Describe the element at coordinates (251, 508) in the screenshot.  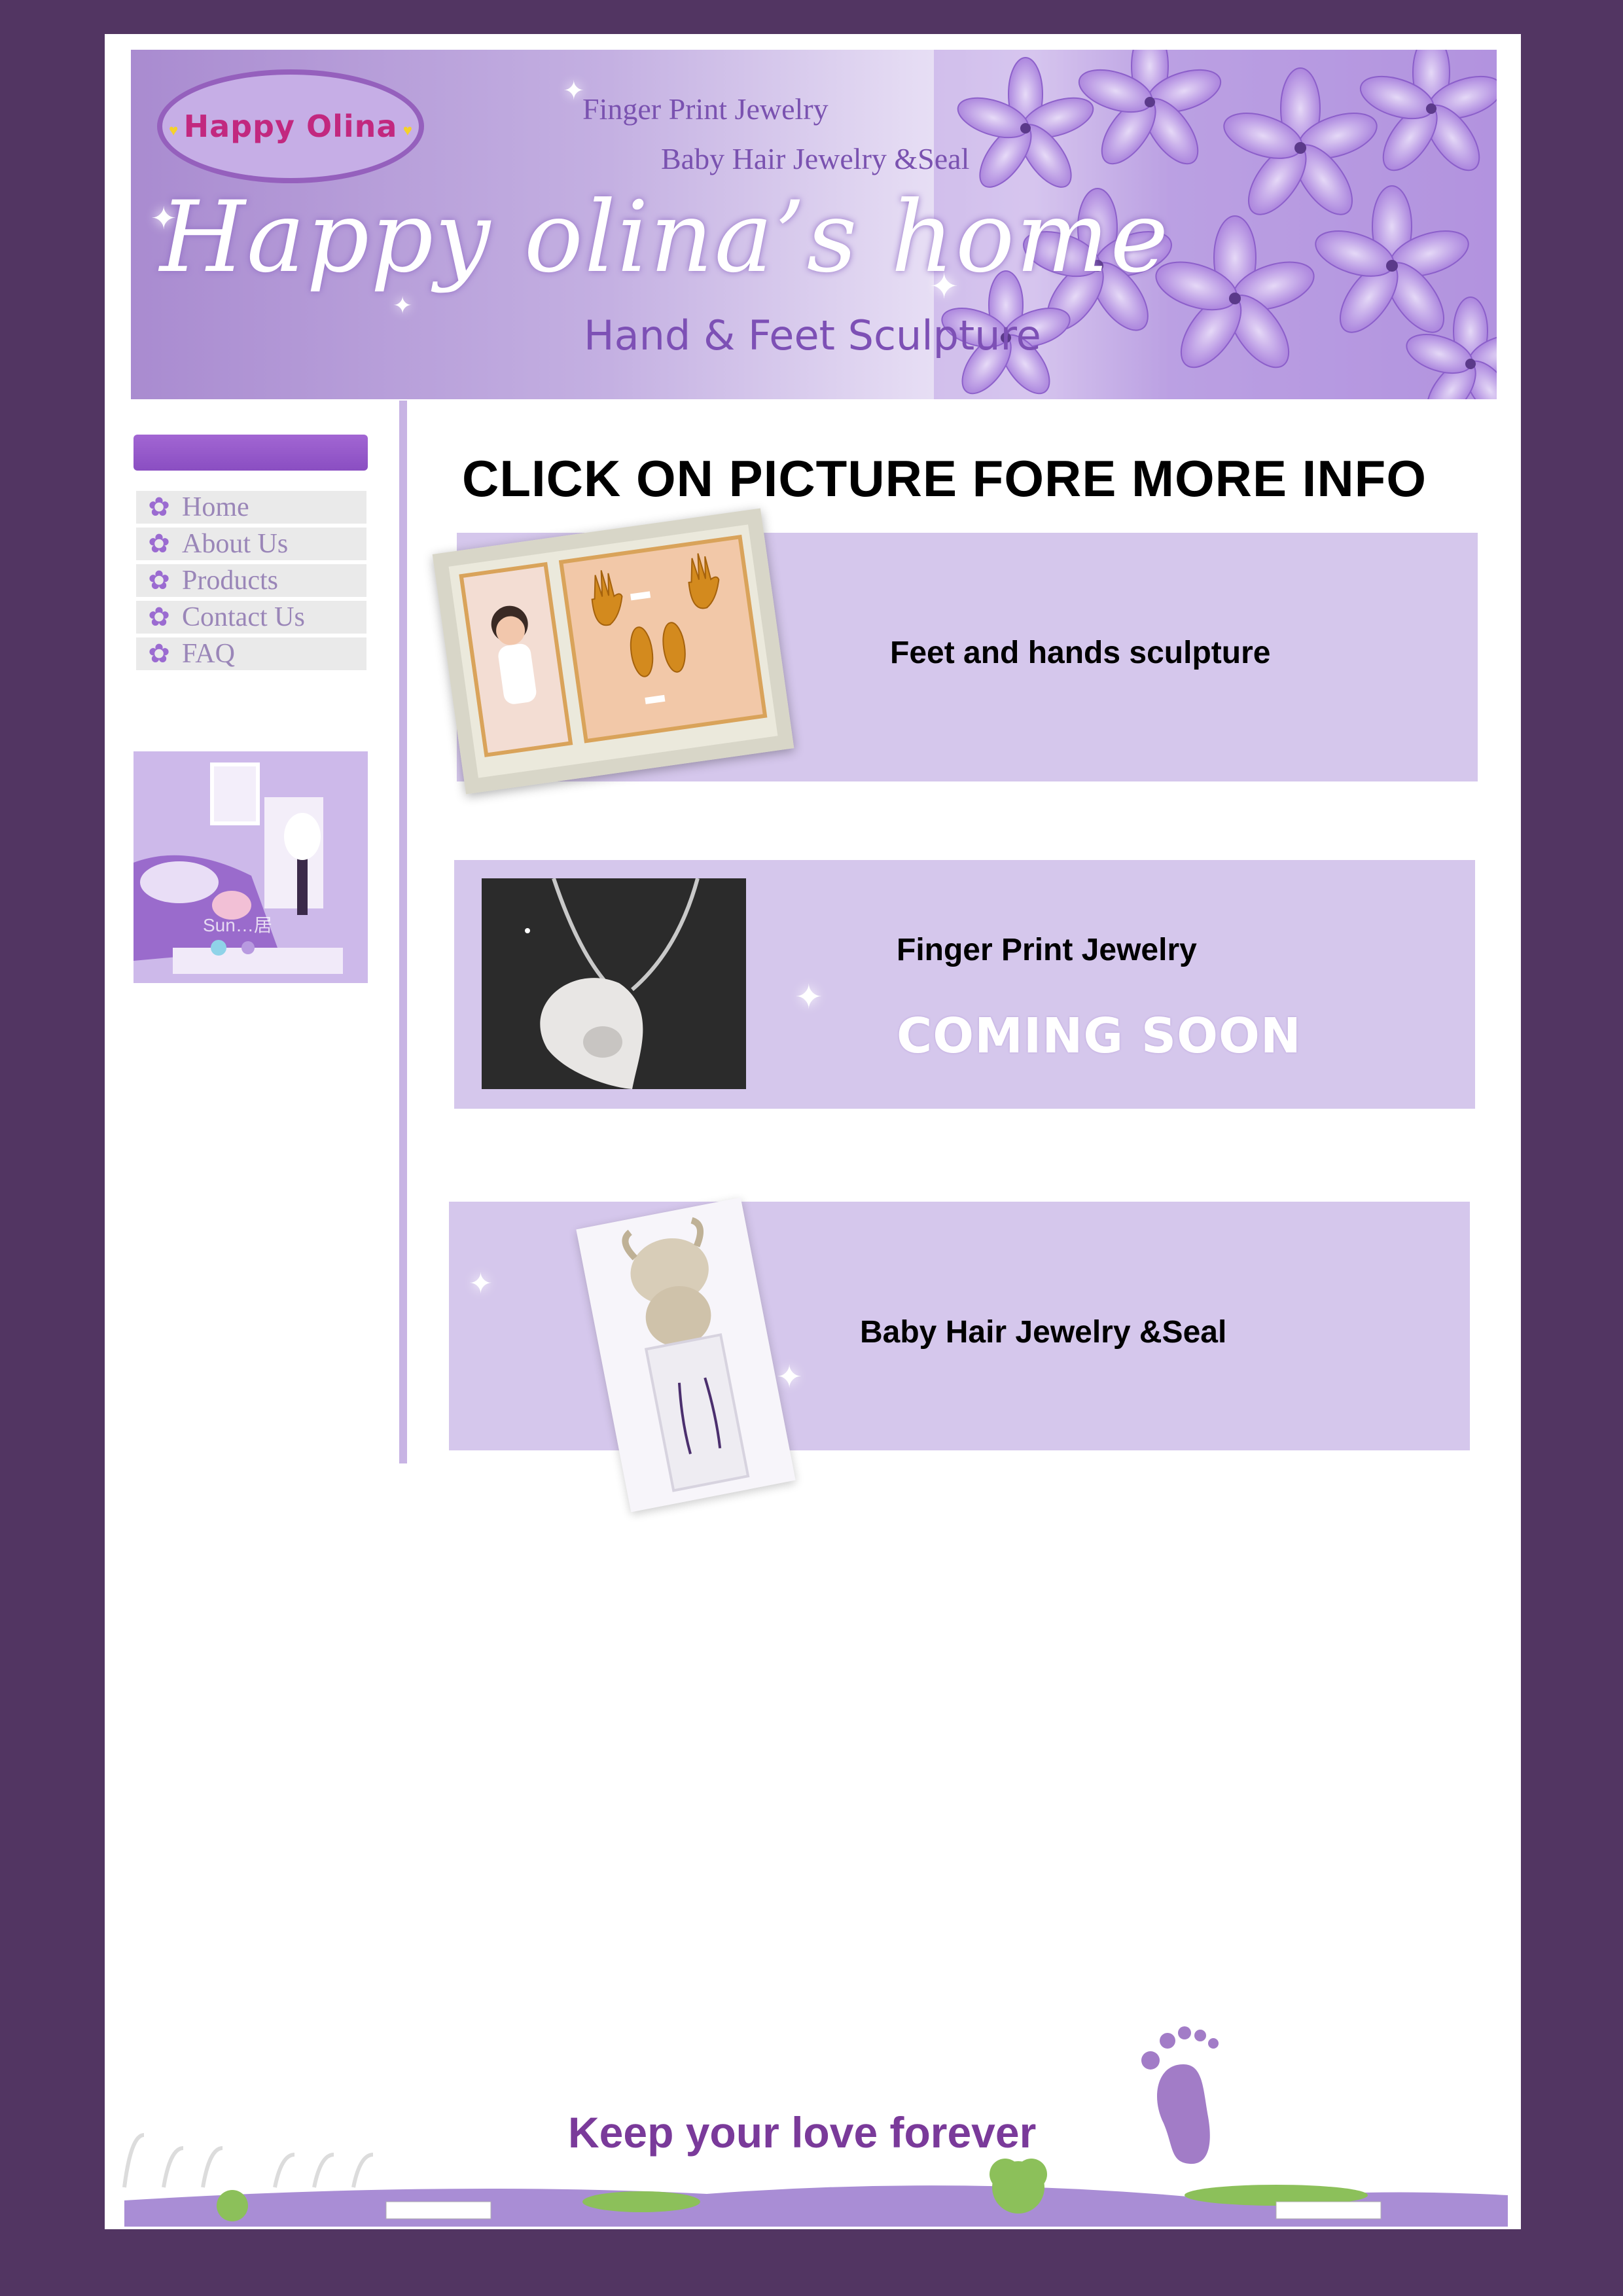
I see `nav-item-home: ✿ Home` at that location.